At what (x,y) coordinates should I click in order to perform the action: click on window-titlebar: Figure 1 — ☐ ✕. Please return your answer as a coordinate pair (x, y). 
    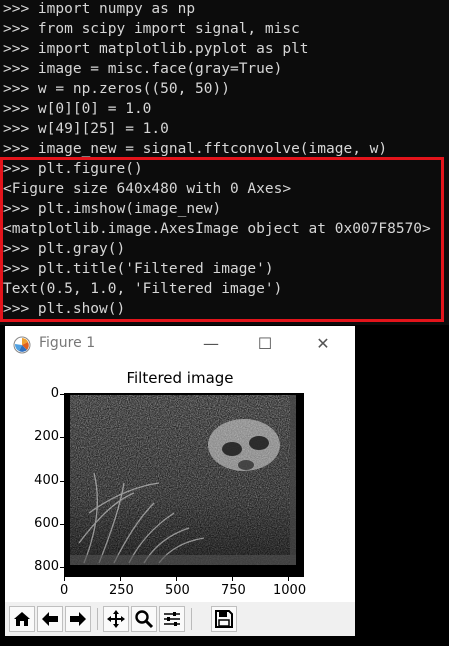
    Looking at the image, I should click on (180, 344).